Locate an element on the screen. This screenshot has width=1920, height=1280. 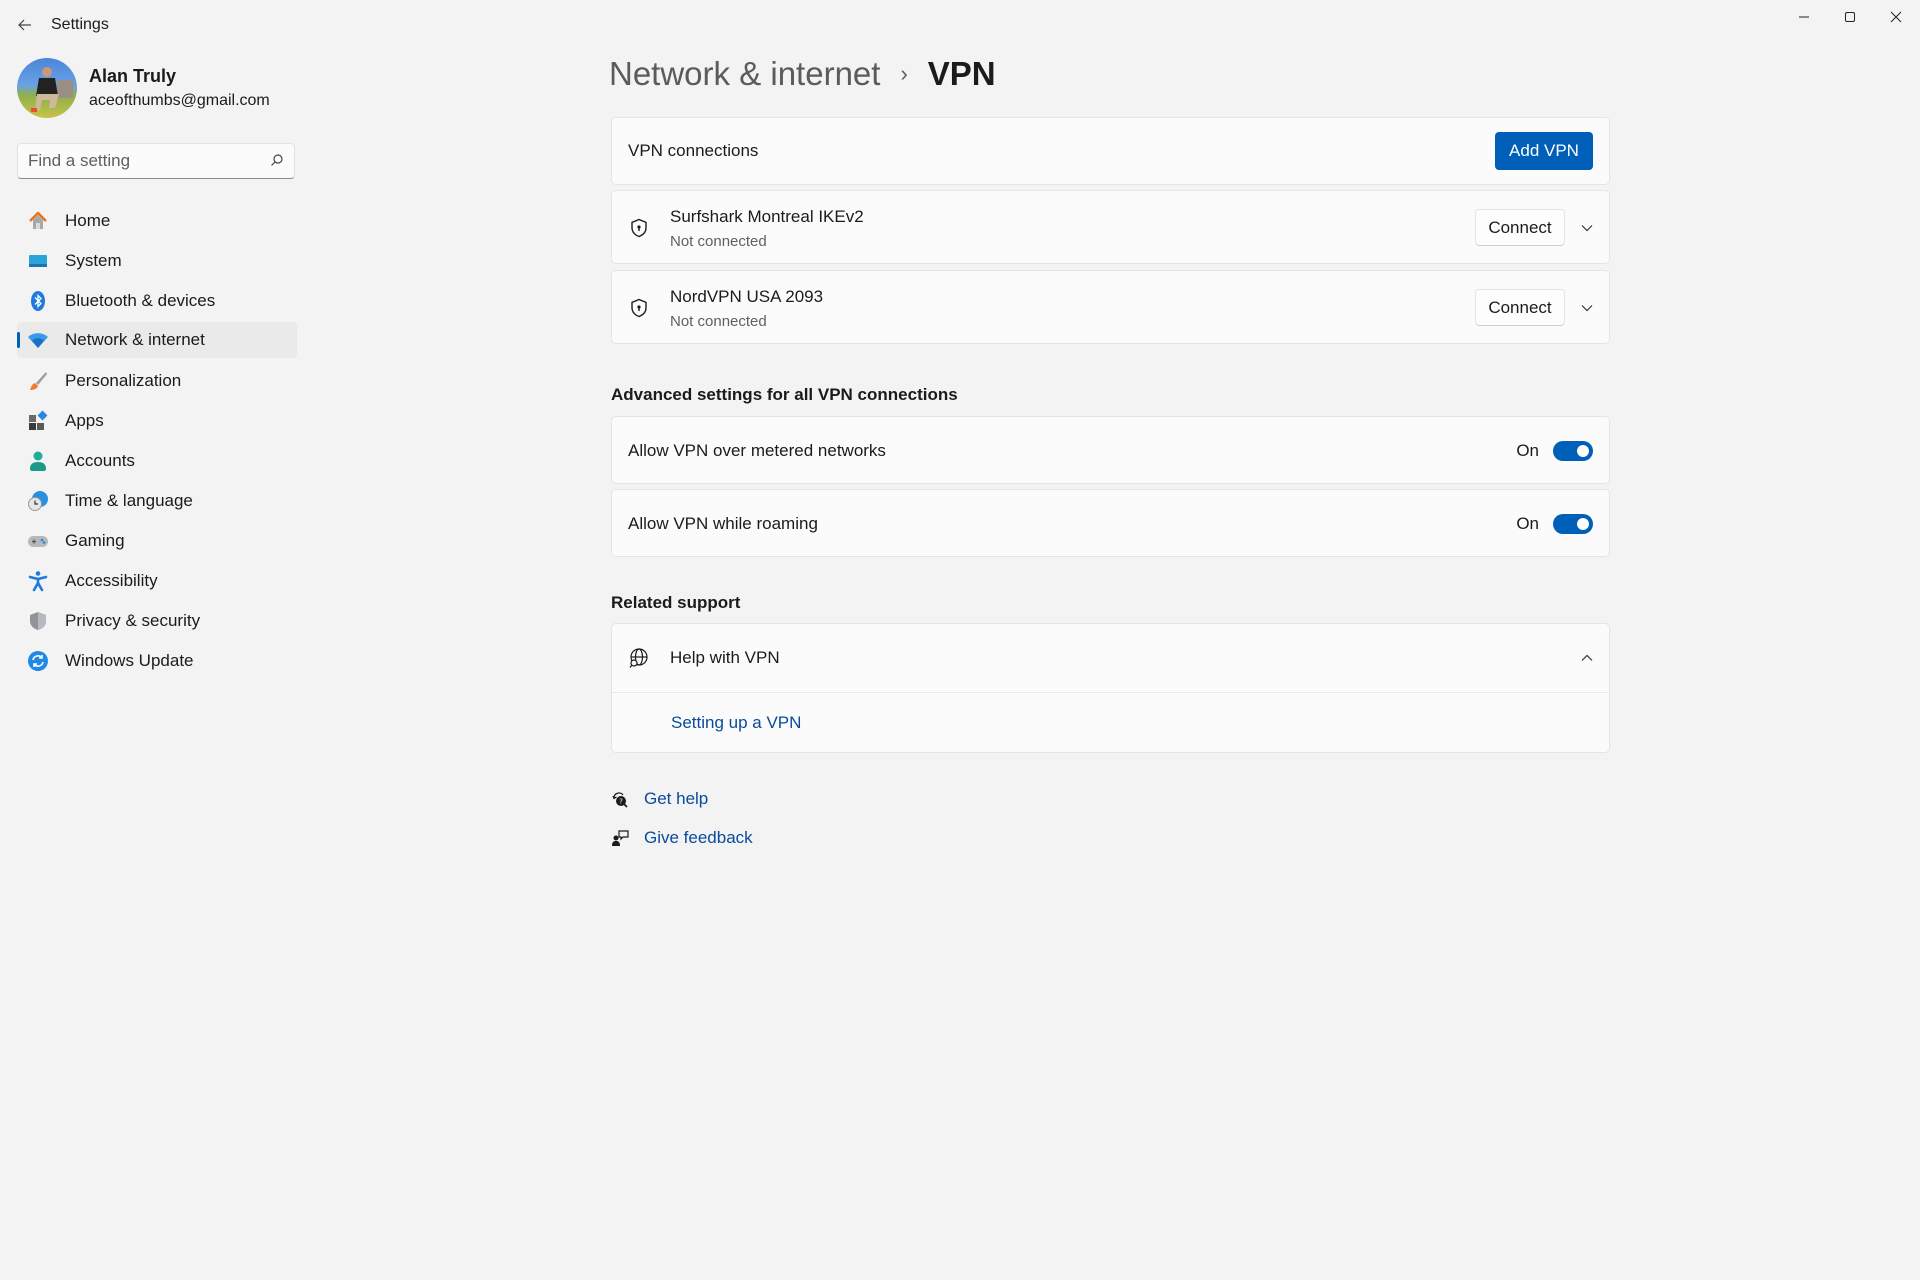
apps-icon is located at coordinates (38, 421).